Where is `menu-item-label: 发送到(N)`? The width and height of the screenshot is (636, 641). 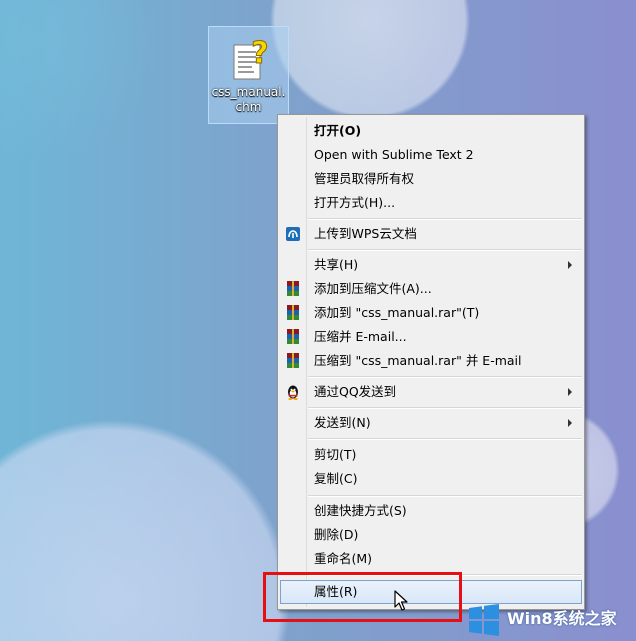
menu-item-label: 发送到(N) is located at coordinates (342, 422).